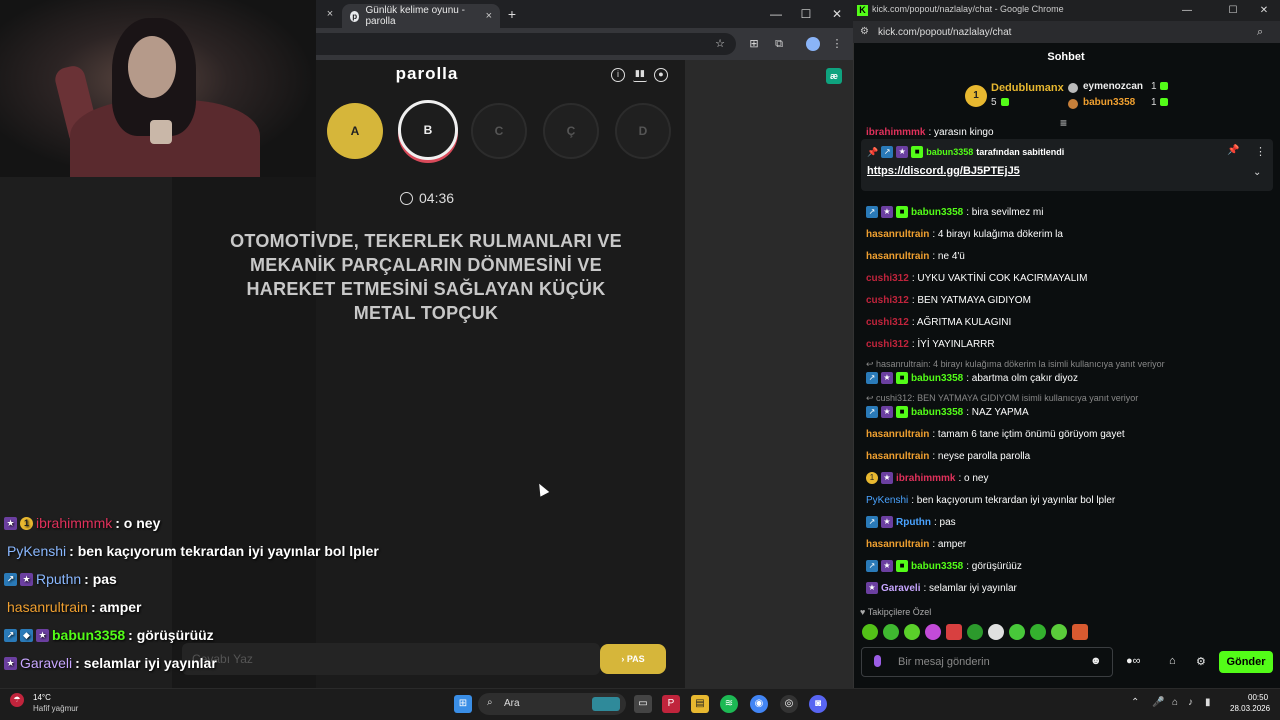 The height and width of the screenshot is (720, 1280). I want to click on gift-icon: ■, so click(902, 378).